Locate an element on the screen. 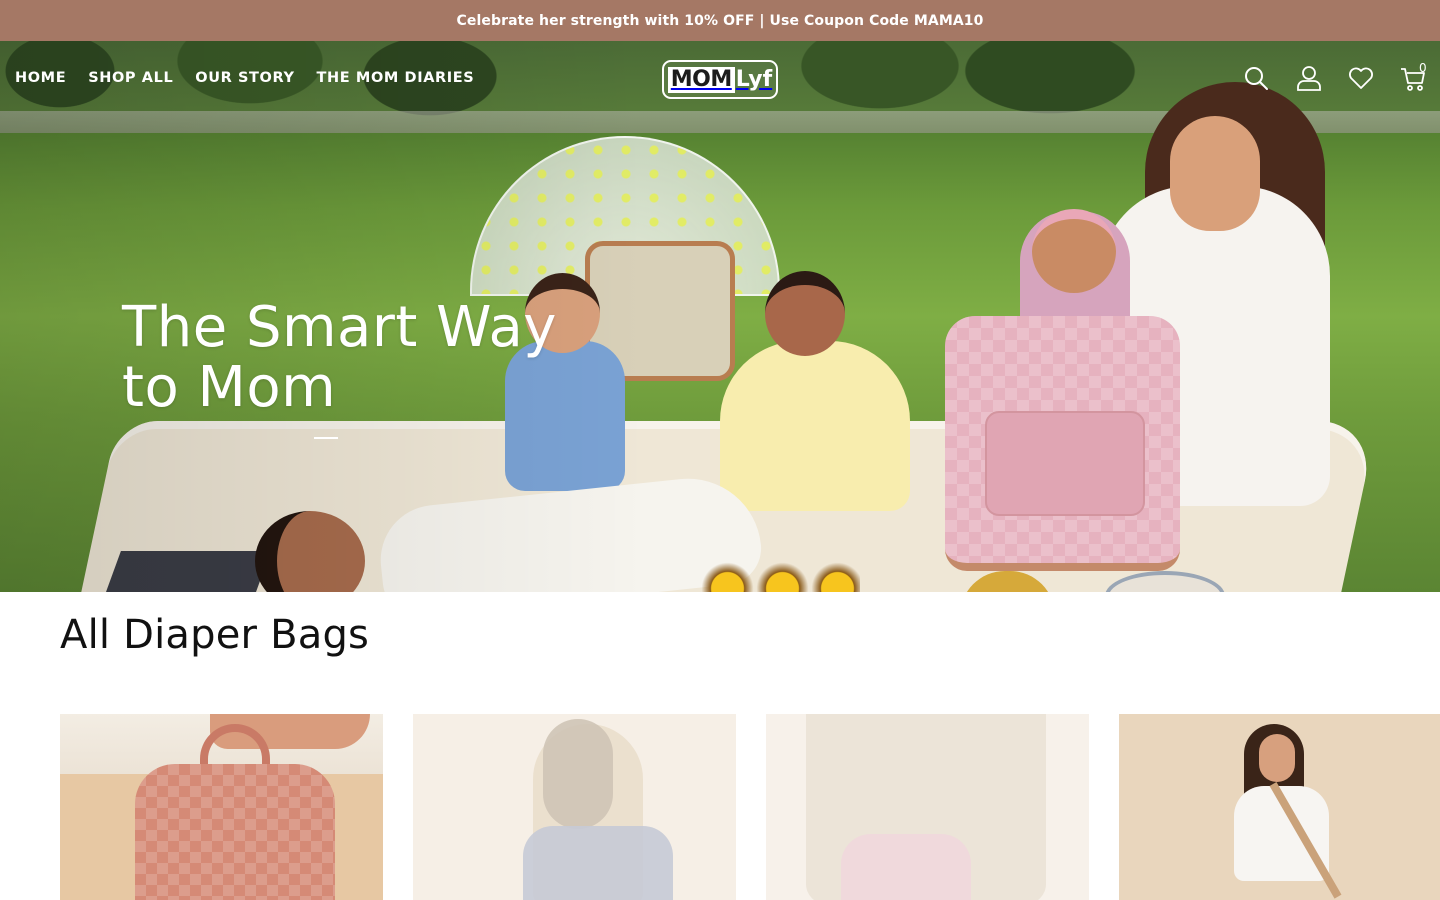 This screenshot has height=900, width=1440. collection-title: All Diaper Bags is located at coordinates (215, 635).